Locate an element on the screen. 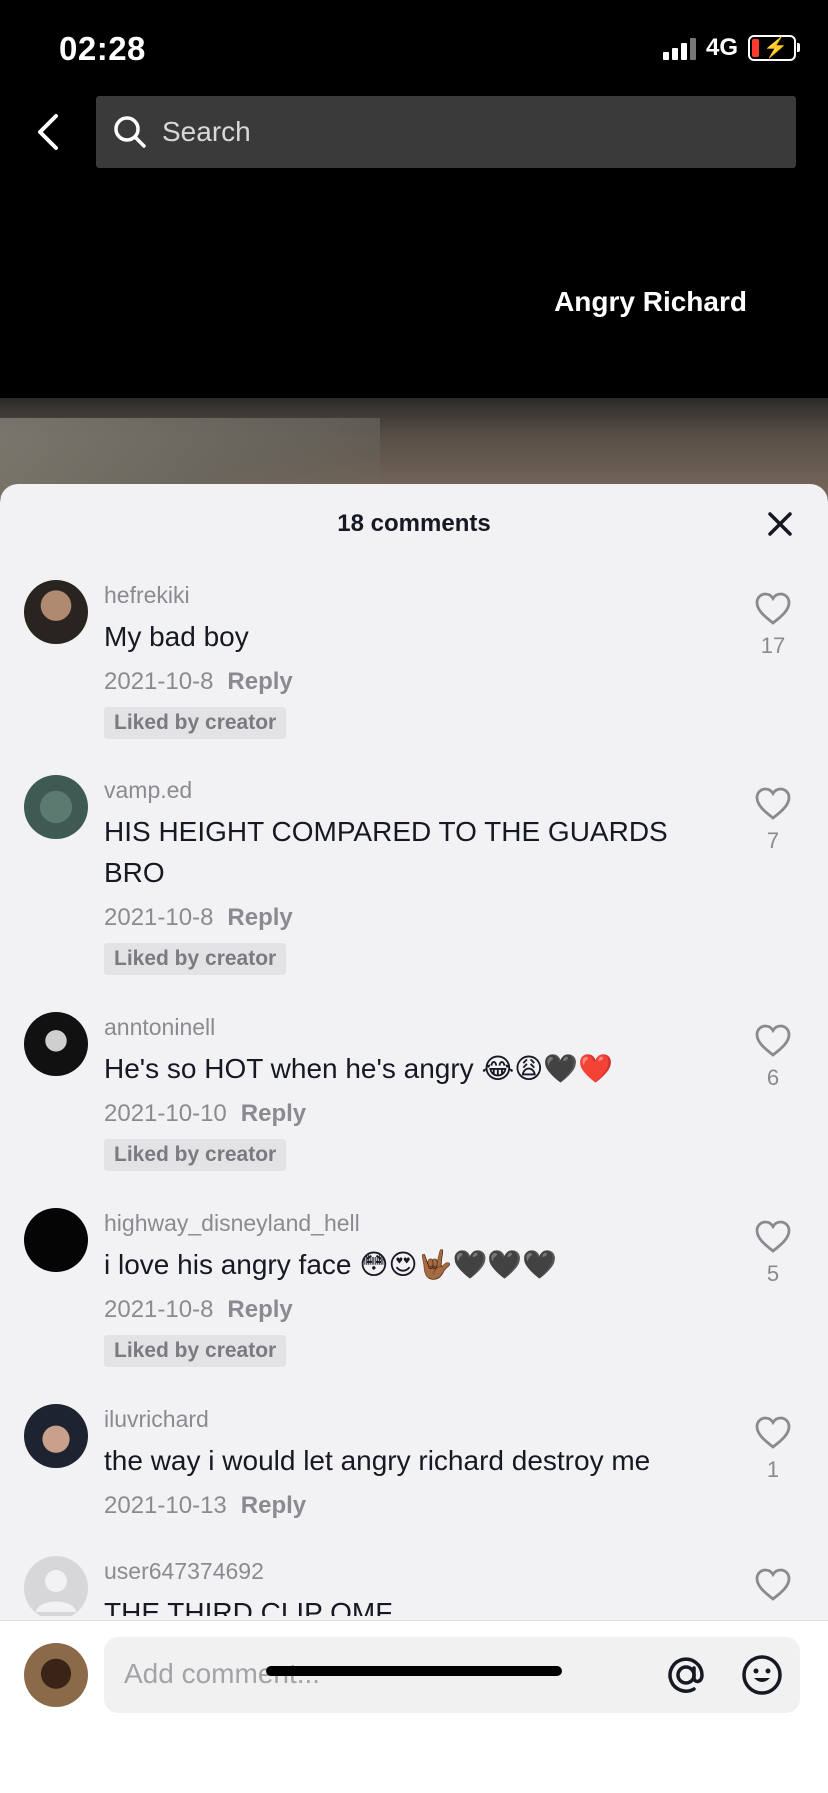  search-bar is located at coordinates (446, 132).